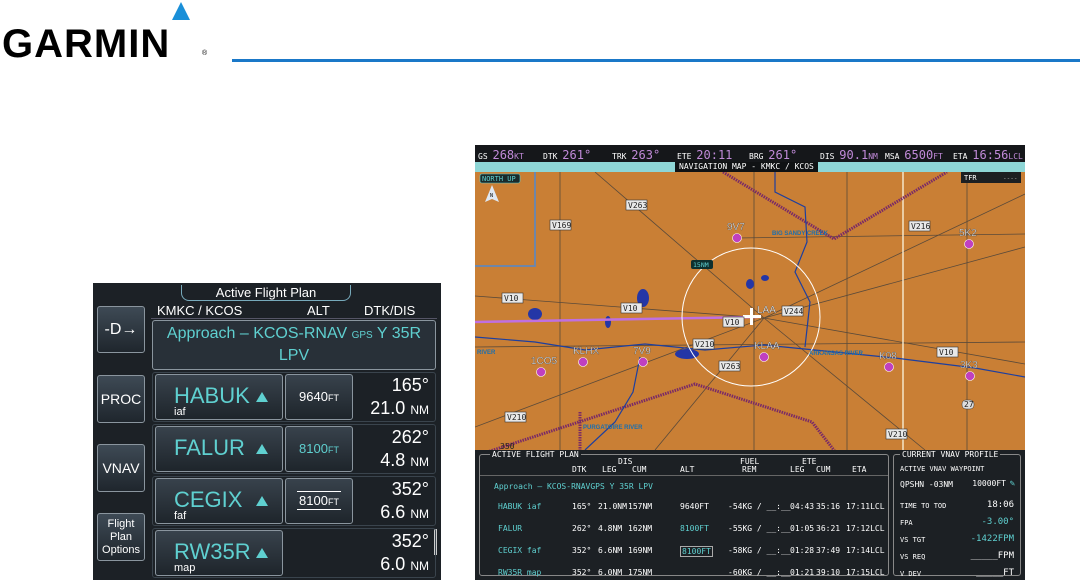 This screenshot has width=1080, height=580. Describe the element at coordinates (519, 550) in the screenshot. I see `afp-cell-wpt: CEGIX faf` at that location.